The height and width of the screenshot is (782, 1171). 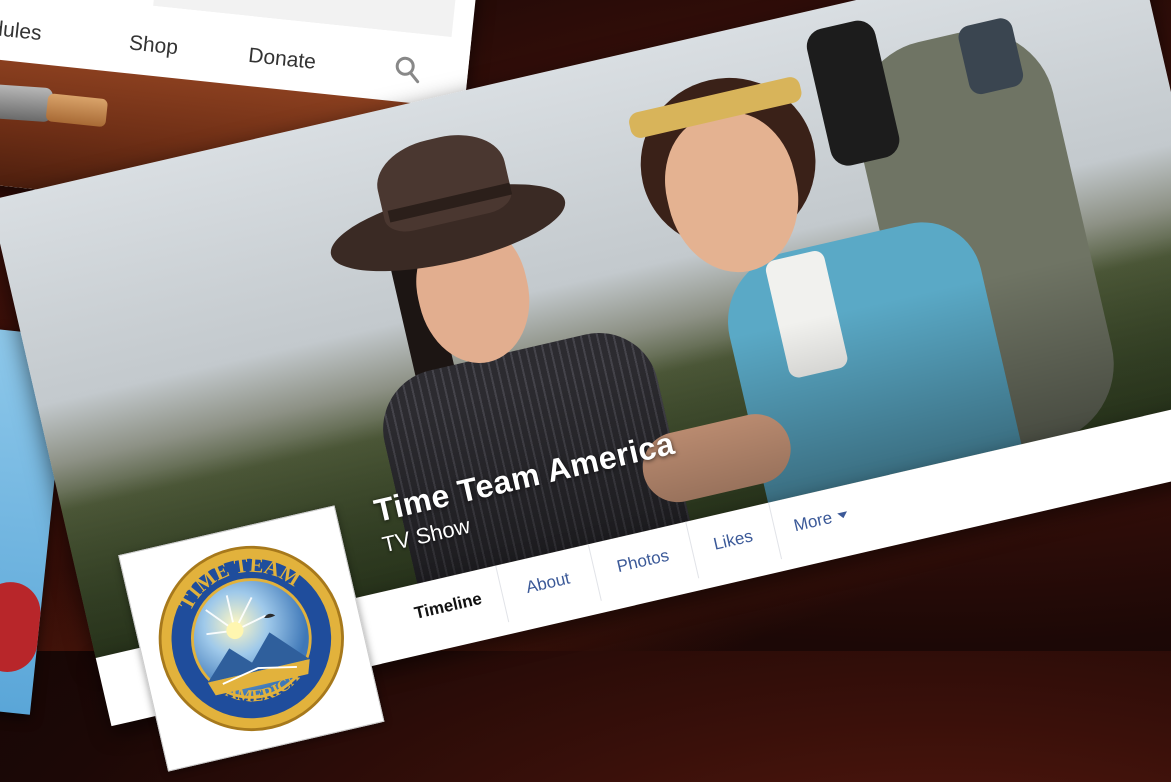 I want to click on nav-item-schedules: edules, so click(x=21, y=31).